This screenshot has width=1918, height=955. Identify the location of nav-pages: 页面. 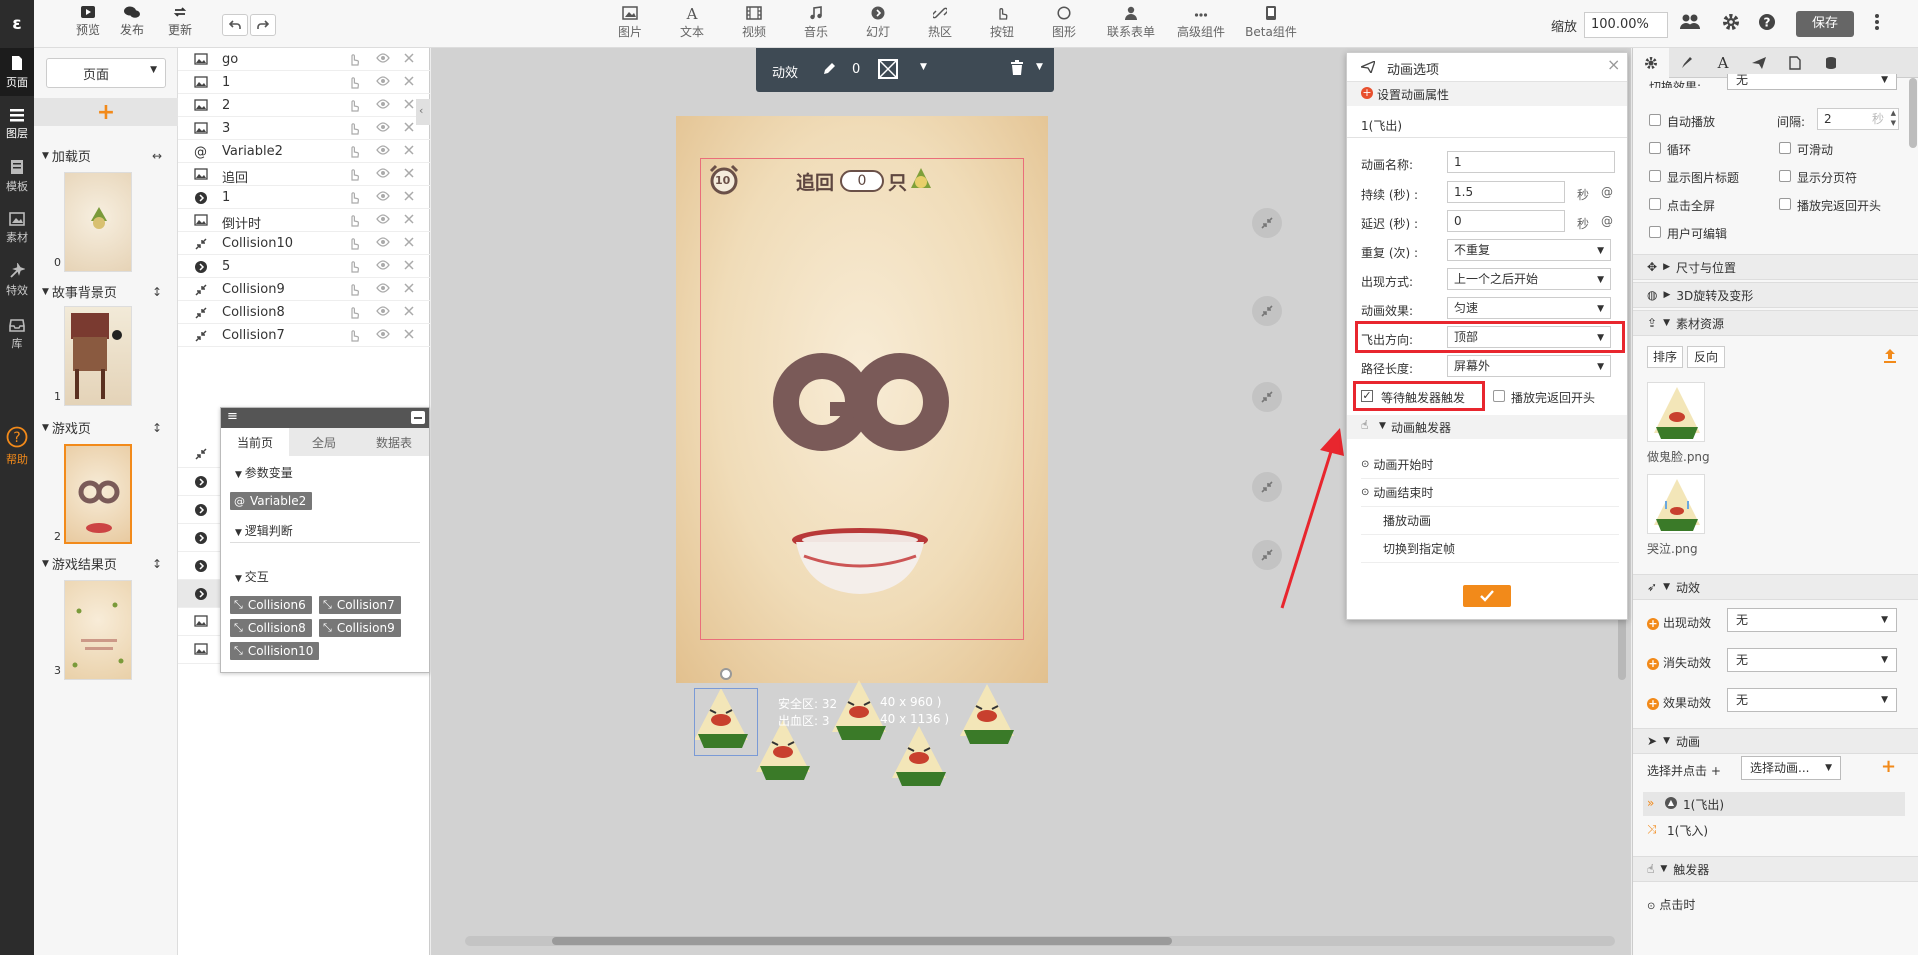
(17, 72).